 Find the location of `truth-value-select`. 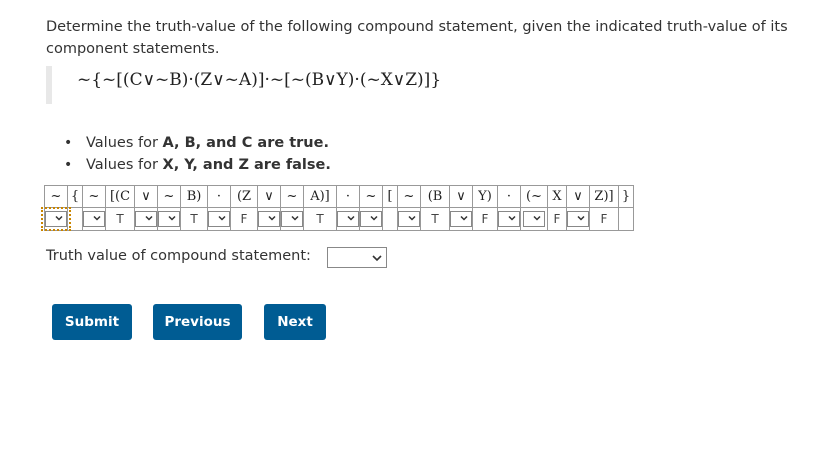

truth-value-select is located at coordinates (357, 257).